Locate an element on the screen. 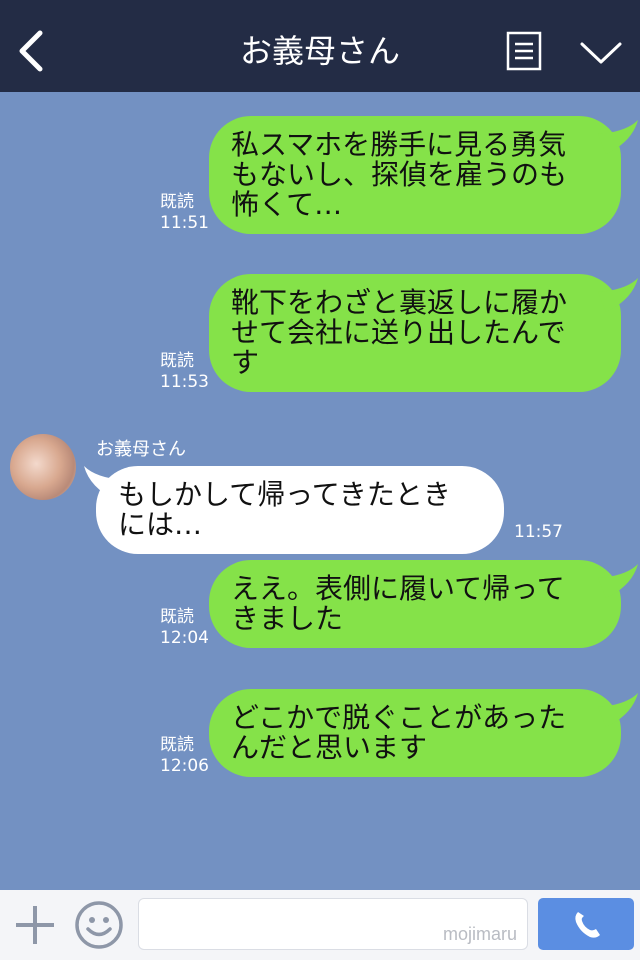  message-time: 12:06 is located at coordinates (184, 766).